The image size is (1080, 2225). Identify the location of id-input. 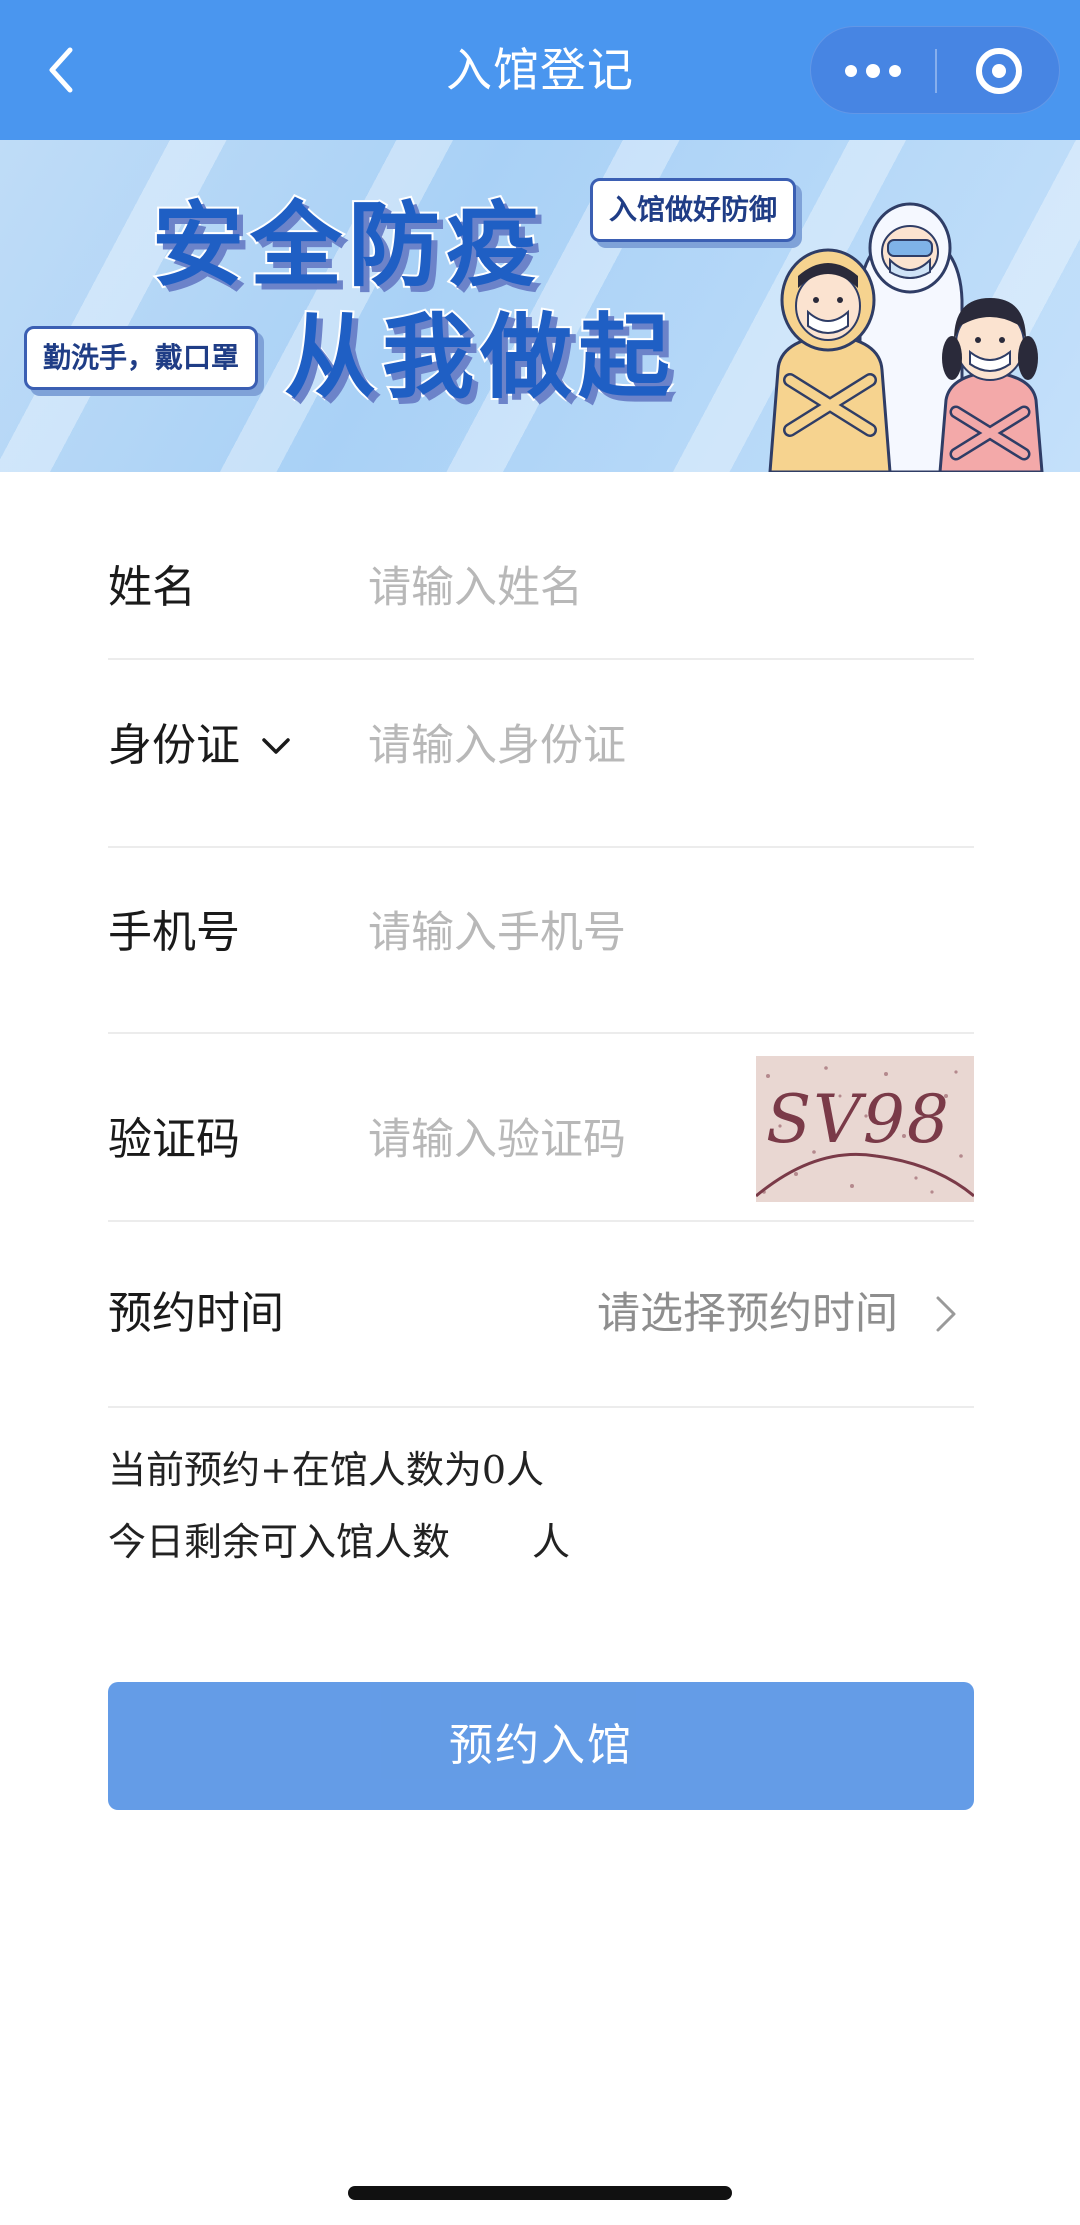
(608, 746).